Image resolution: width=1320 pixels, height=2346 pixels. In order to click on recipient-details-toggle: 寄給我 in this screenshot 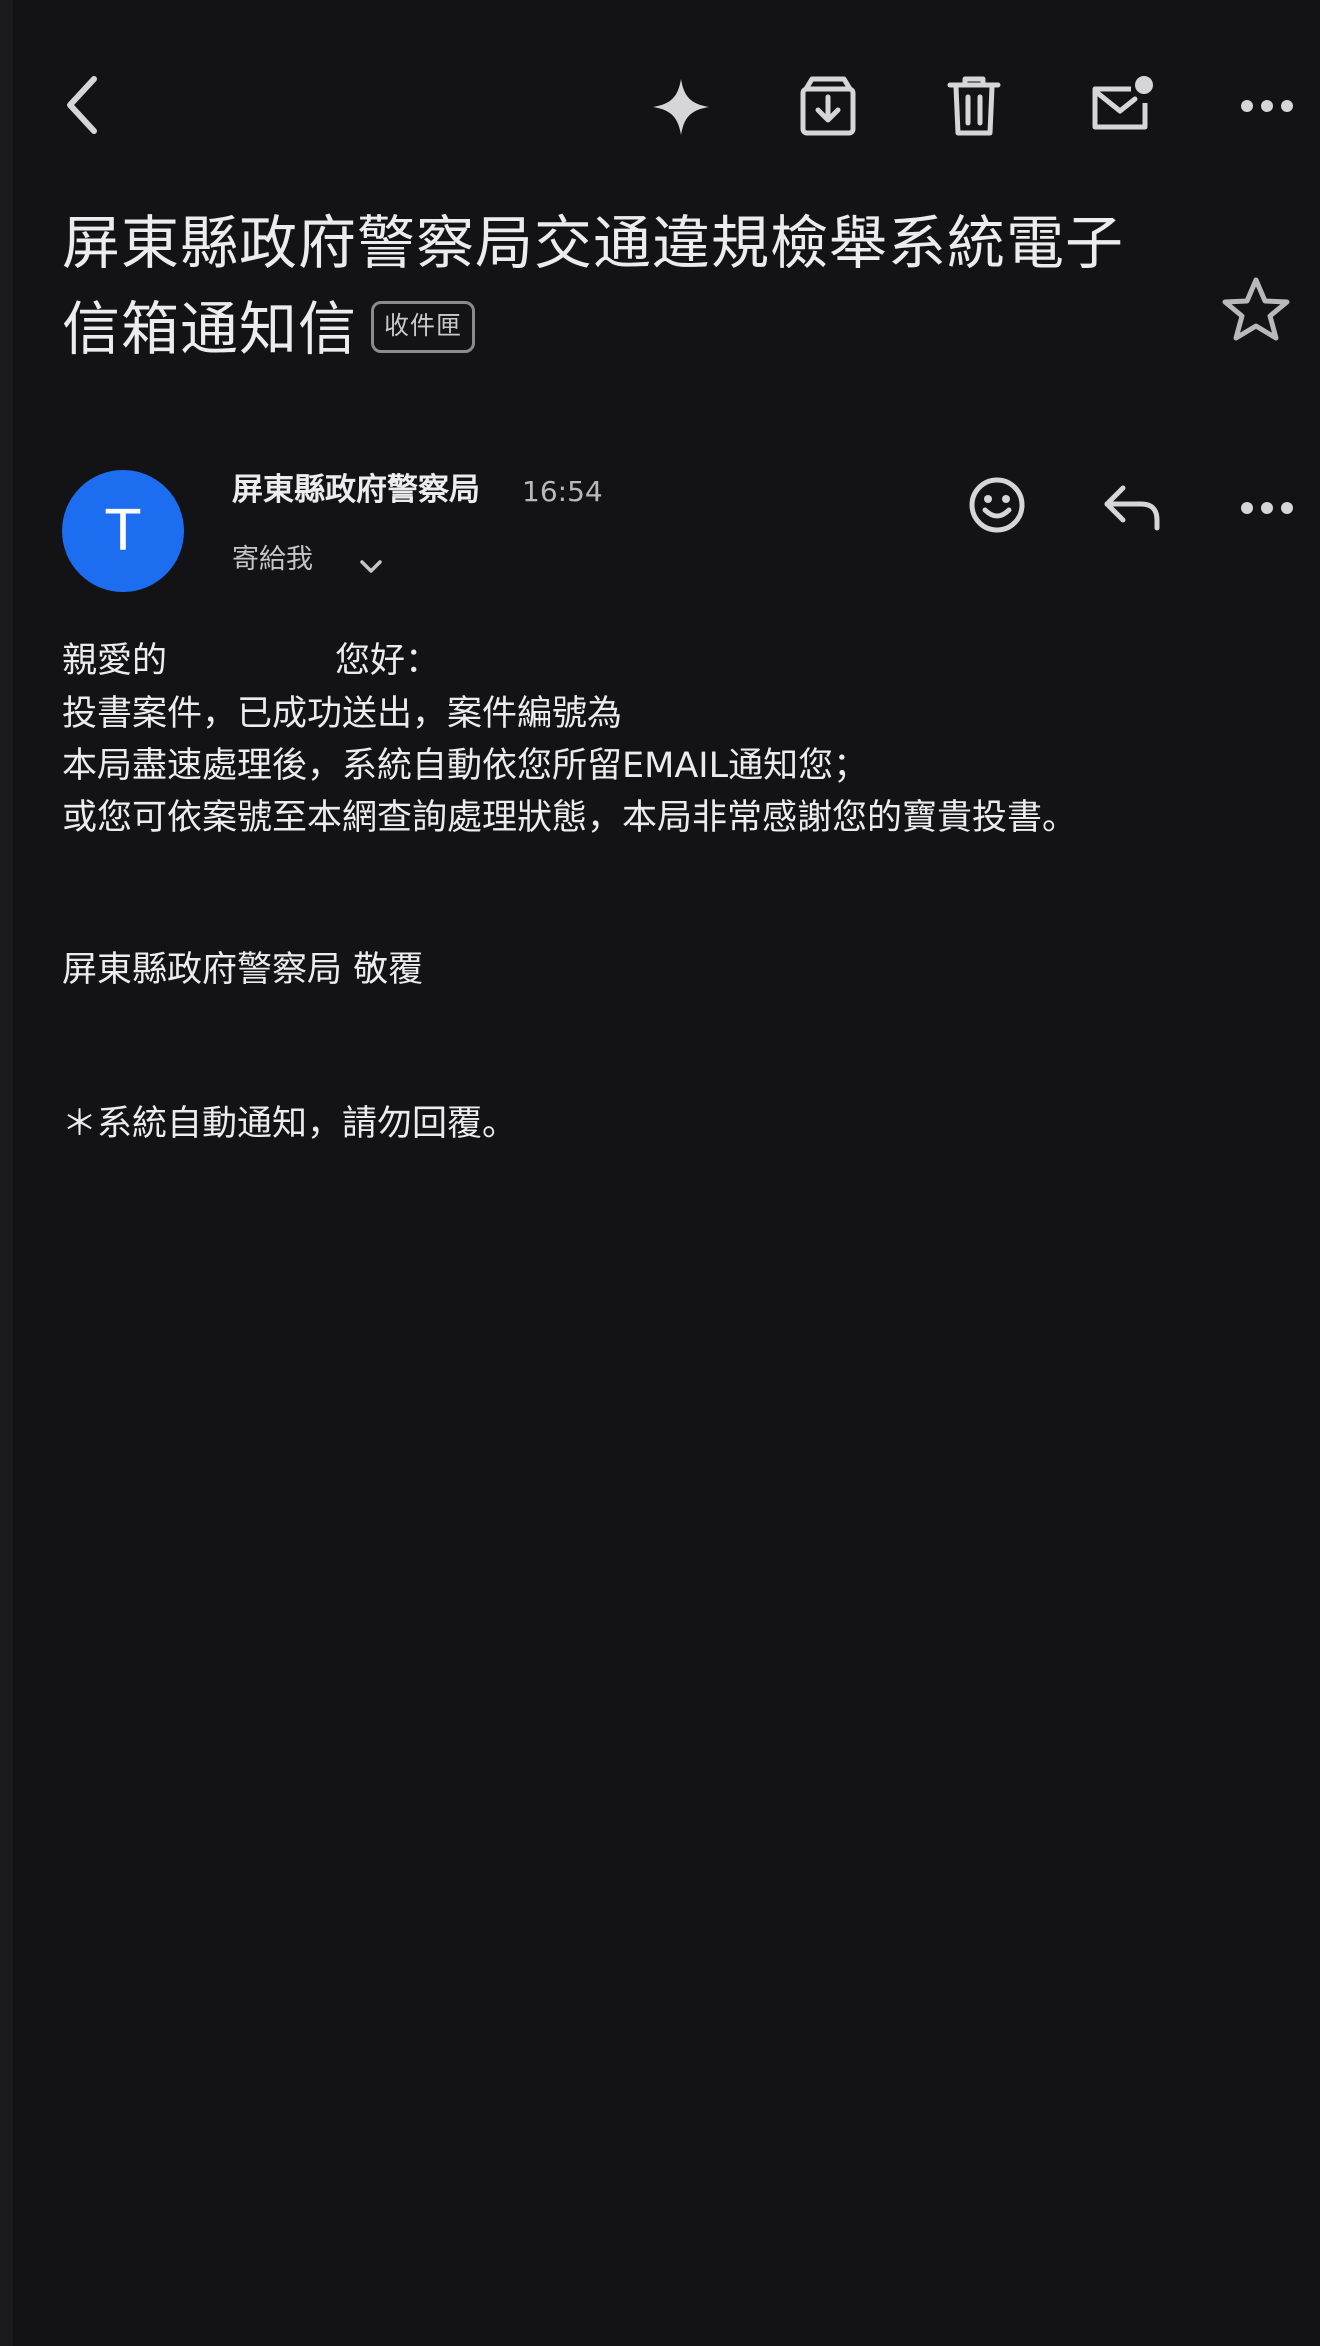, I will do `click(307, 560)`.